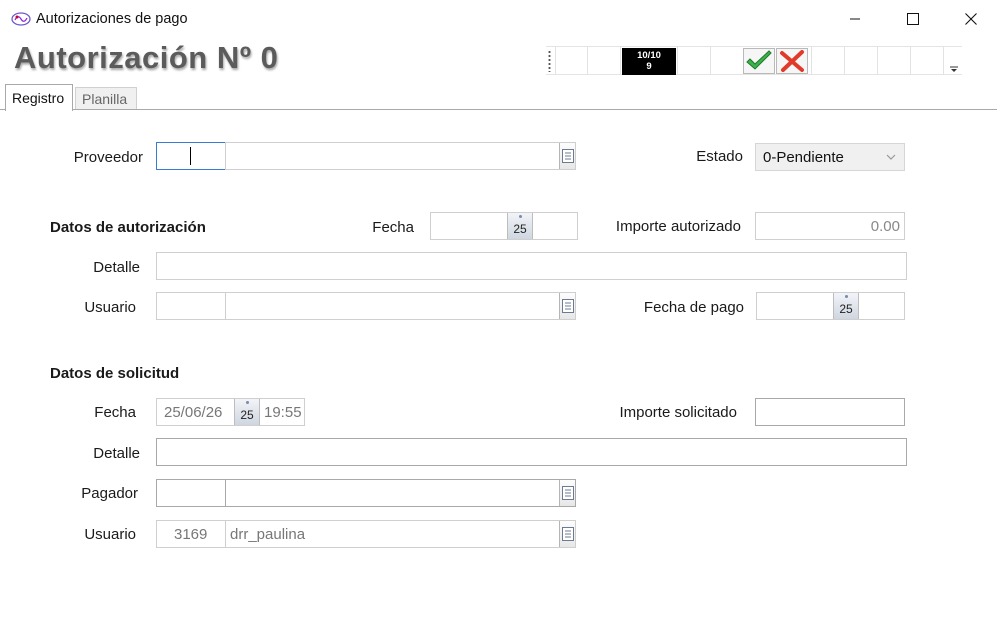 The image size is (997, 635). Describe the element at coordinates (649, 55) in the screenshot. I see `record-counter-position: 10/10` at that location.